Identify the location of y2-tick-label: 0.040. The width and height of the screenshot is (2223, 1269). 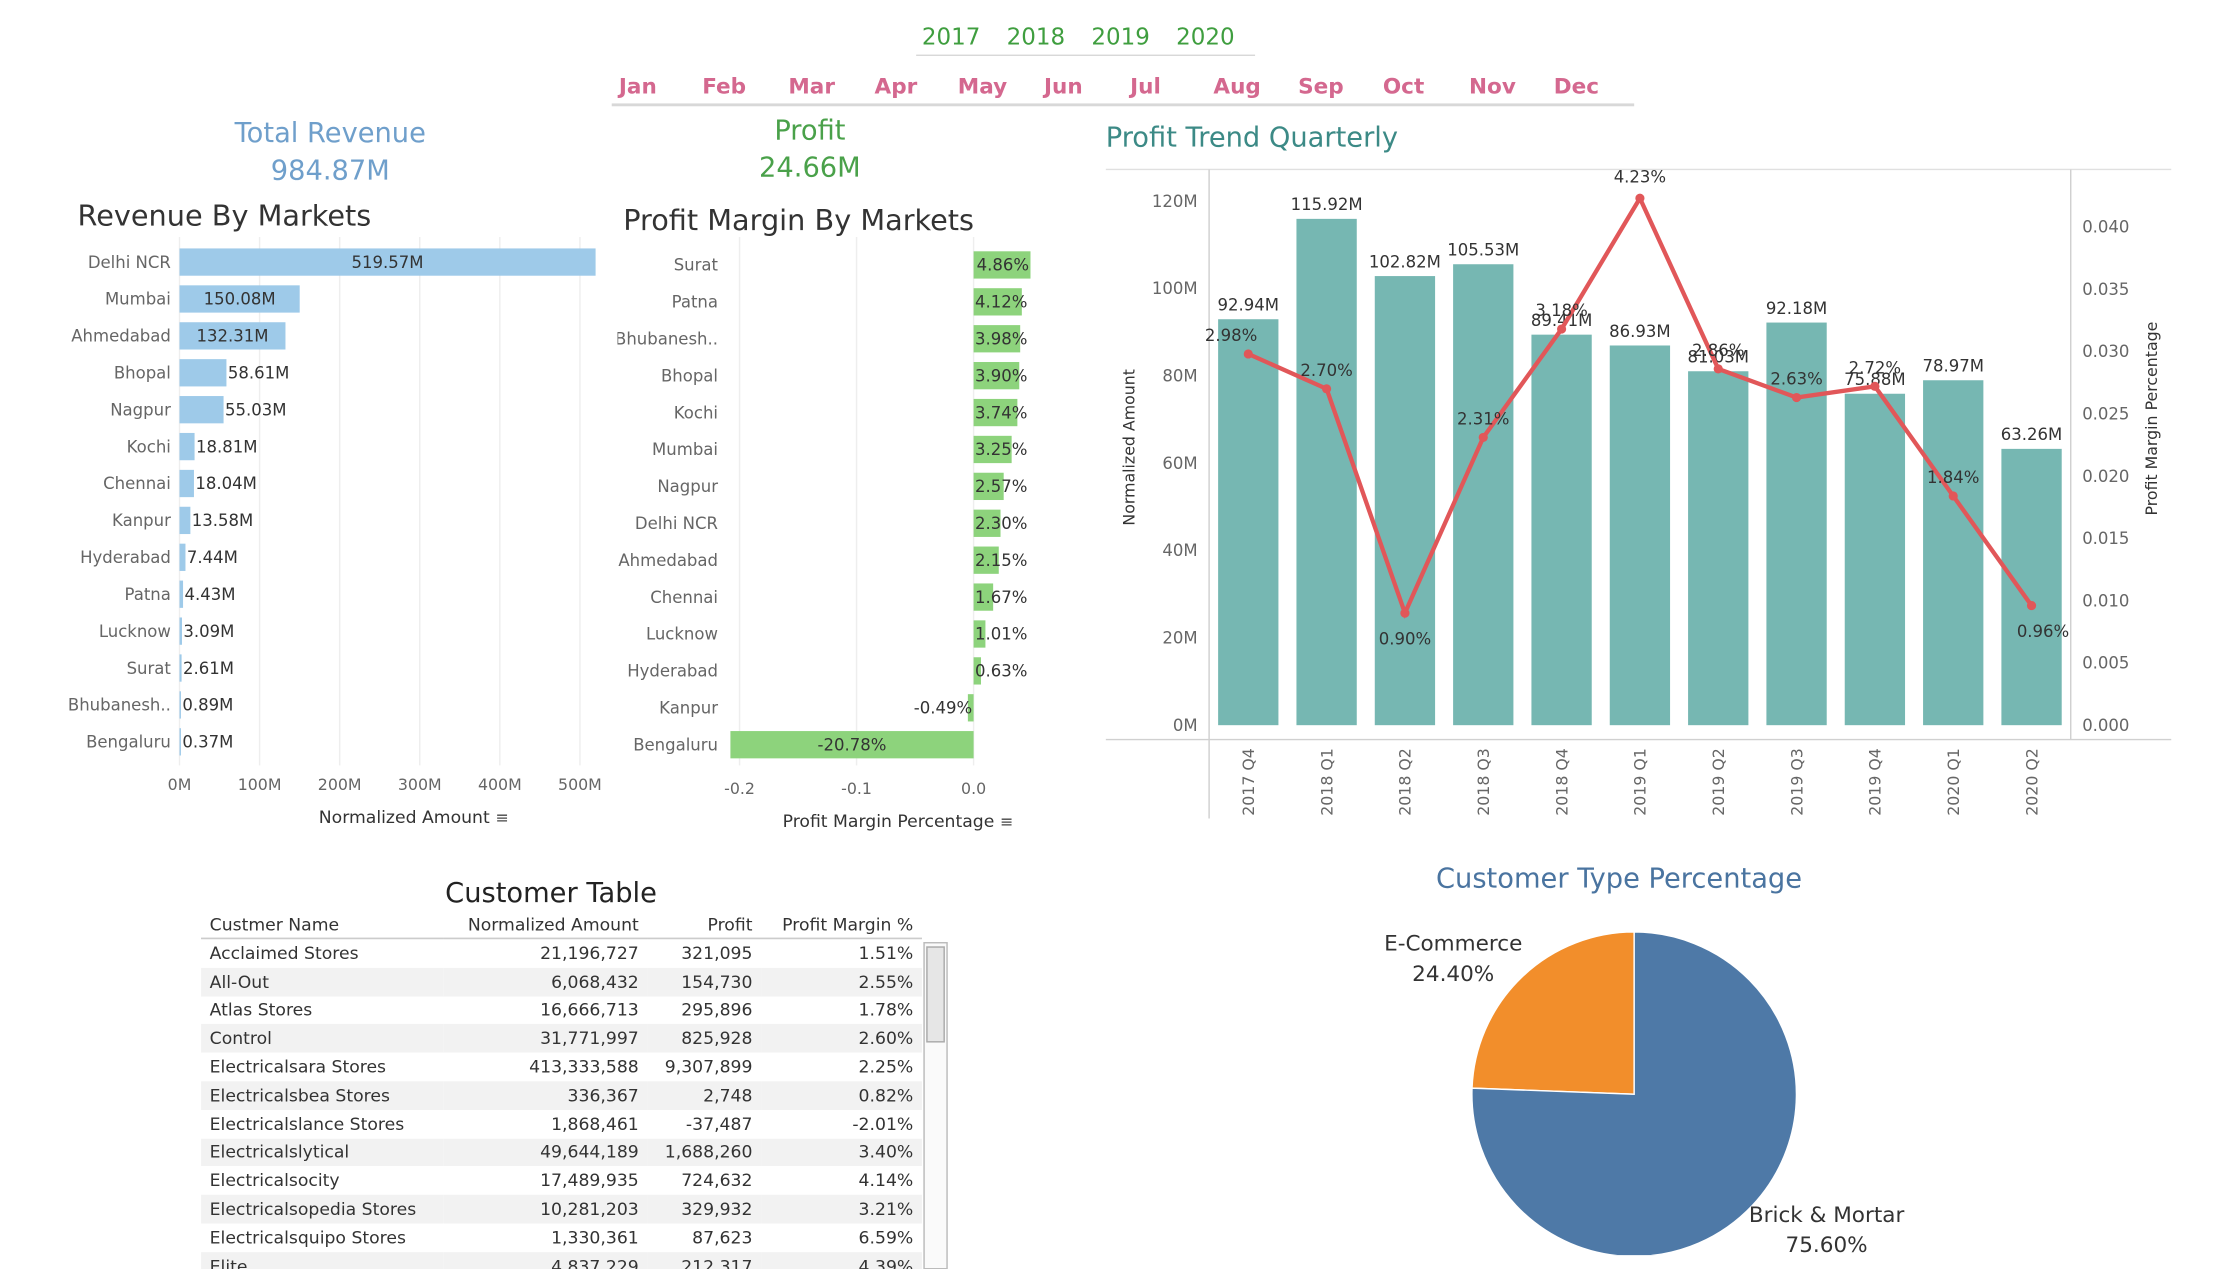
(2105, 227).